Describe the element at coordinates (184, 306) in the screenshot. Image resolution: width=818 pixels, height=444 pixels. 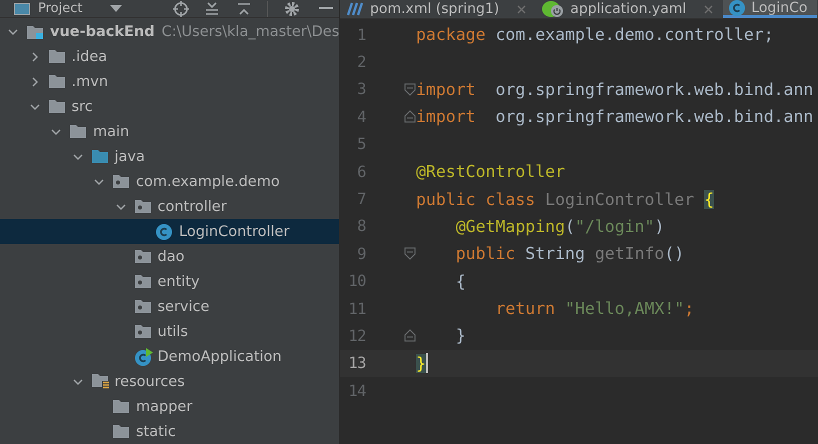
I see `tree-item-label: service` at that location.